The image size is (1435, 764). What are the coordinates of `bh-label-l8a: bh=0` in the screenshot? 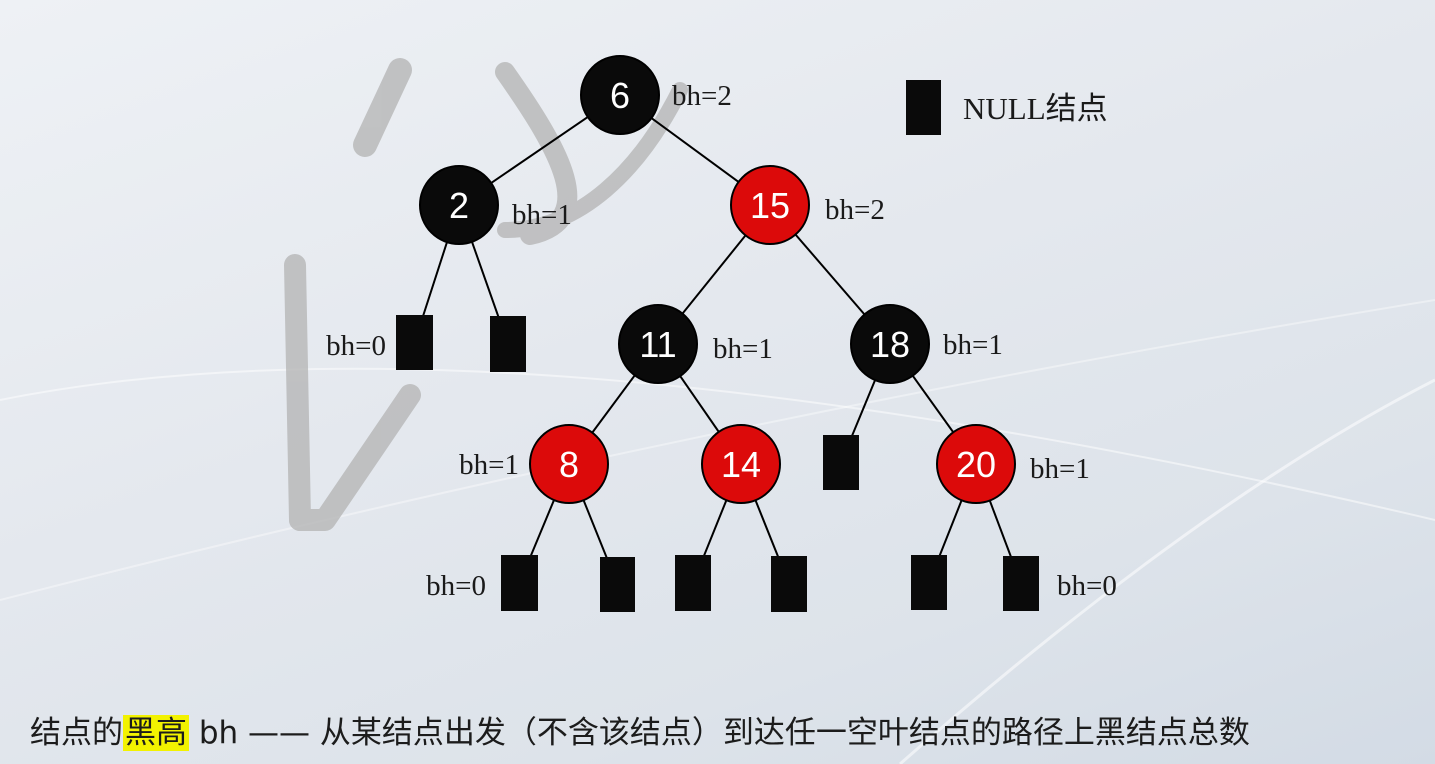 It's located at (456, 586).